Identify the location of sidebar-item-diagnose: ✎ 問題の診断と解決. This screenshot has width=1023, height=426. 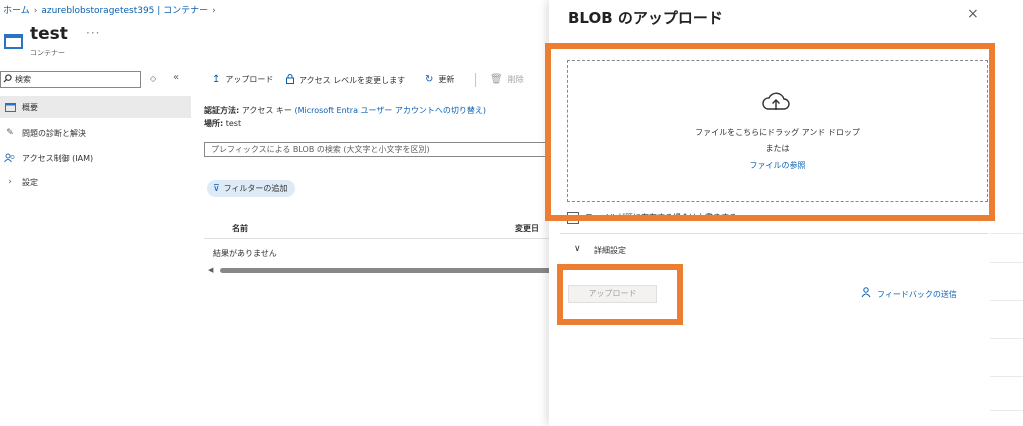
(95, 133).